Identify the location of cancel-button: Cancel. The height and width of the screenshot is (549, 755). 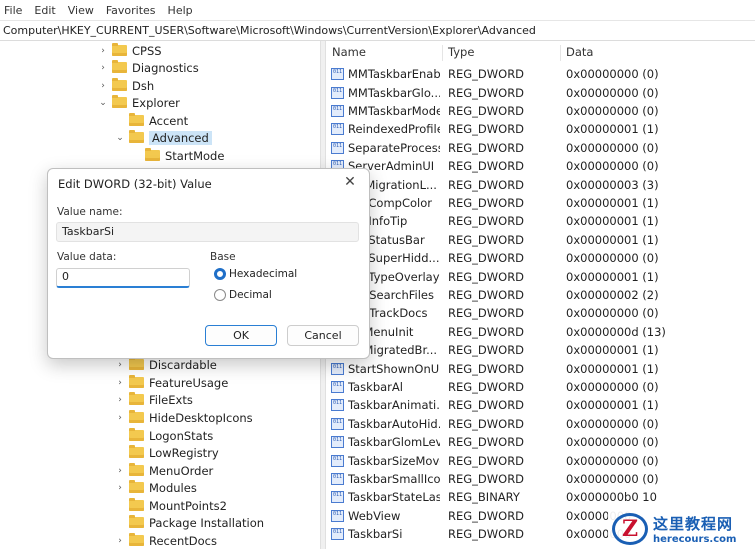
(323, 335).